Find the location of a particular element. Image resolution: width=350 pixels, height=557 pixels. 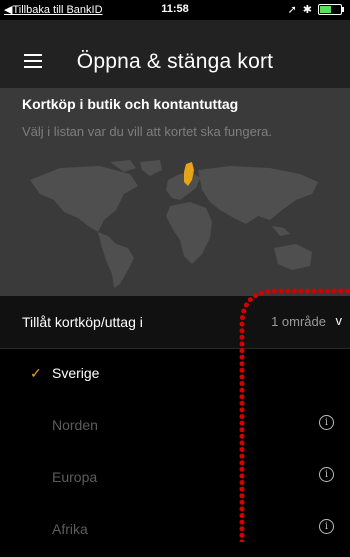

region-label: Europa is located at coordinates (75, 477).